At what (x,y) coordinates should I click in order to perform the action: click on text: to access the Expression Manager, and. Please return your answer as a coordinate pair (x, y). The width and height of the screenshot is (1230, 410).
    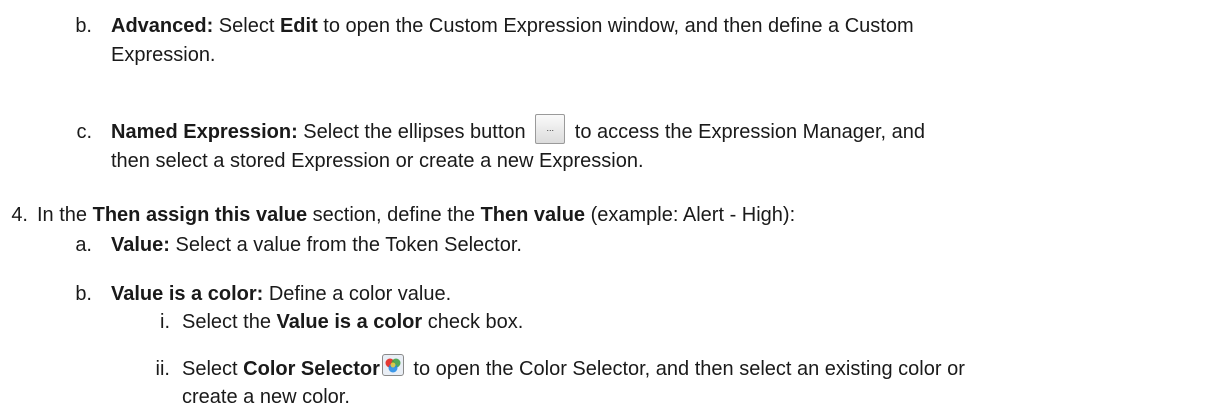
    Looking at the image, I should click on (747, 132).